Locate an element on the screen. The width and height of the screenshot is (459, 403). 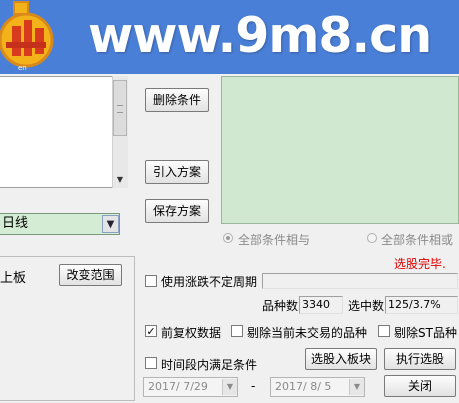
count-label: 品种数 is located at coordinates (280, 306).